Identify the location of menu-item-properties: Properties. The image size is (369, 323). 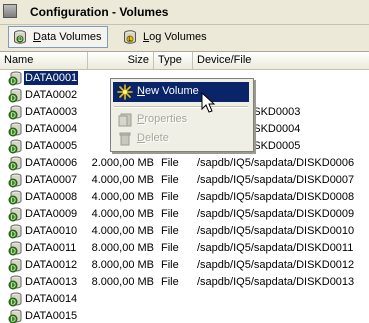
(181, 120).